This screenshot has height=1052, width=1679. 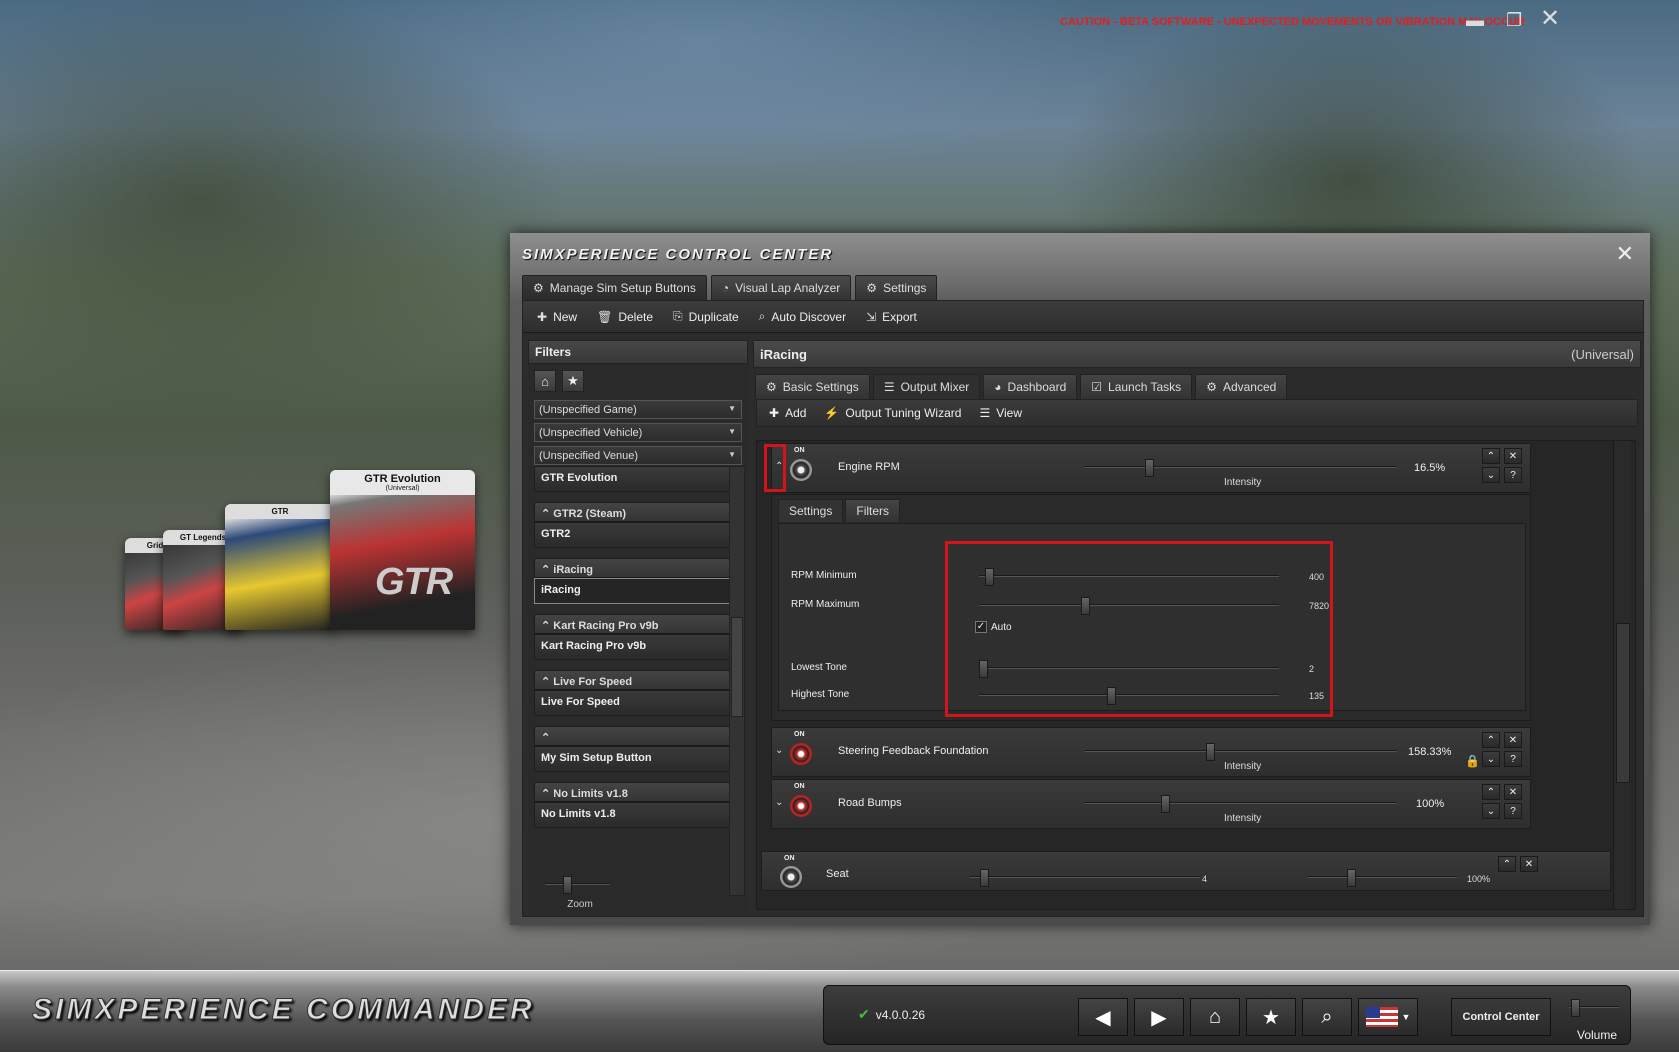 I want to click on add-output-button: ✚ Add, so click(x=787, y=413).